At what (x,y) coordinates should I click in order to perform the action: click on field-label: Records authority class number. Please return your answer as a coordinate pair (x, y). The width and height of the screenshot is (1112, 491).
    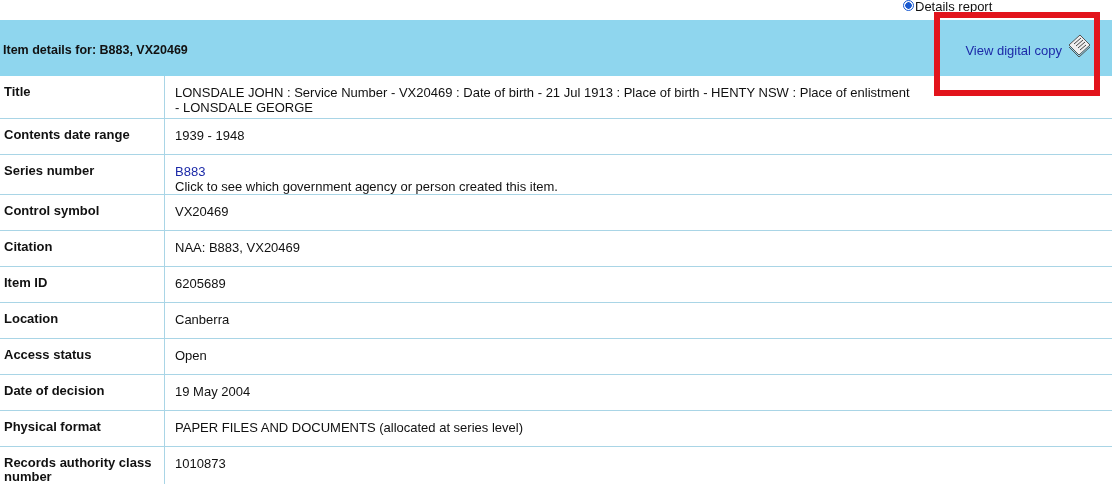
    Looking at the image, I should click on (82, 465).